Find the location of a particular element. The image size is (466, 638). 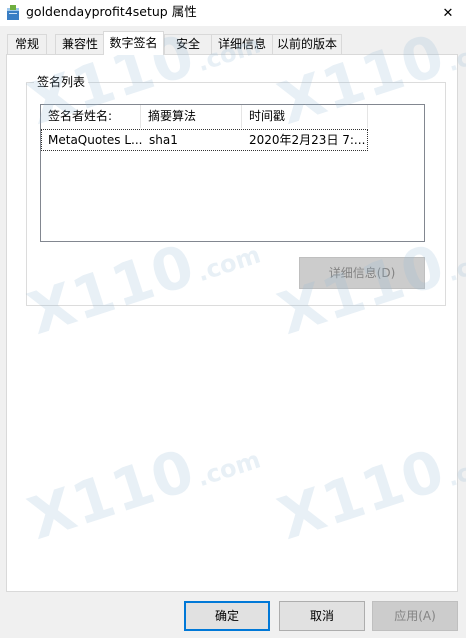

tab-details: 详细信息 is located at coordinates (242, 44).